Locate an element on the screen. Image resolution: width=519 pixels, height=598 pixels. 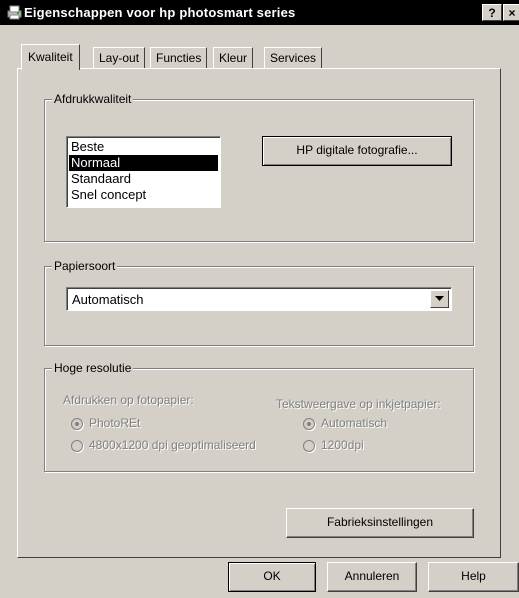
dpi-4800-label: 4800x1200 dpi geoptimaliseerd is located at coordinates (172, 445).